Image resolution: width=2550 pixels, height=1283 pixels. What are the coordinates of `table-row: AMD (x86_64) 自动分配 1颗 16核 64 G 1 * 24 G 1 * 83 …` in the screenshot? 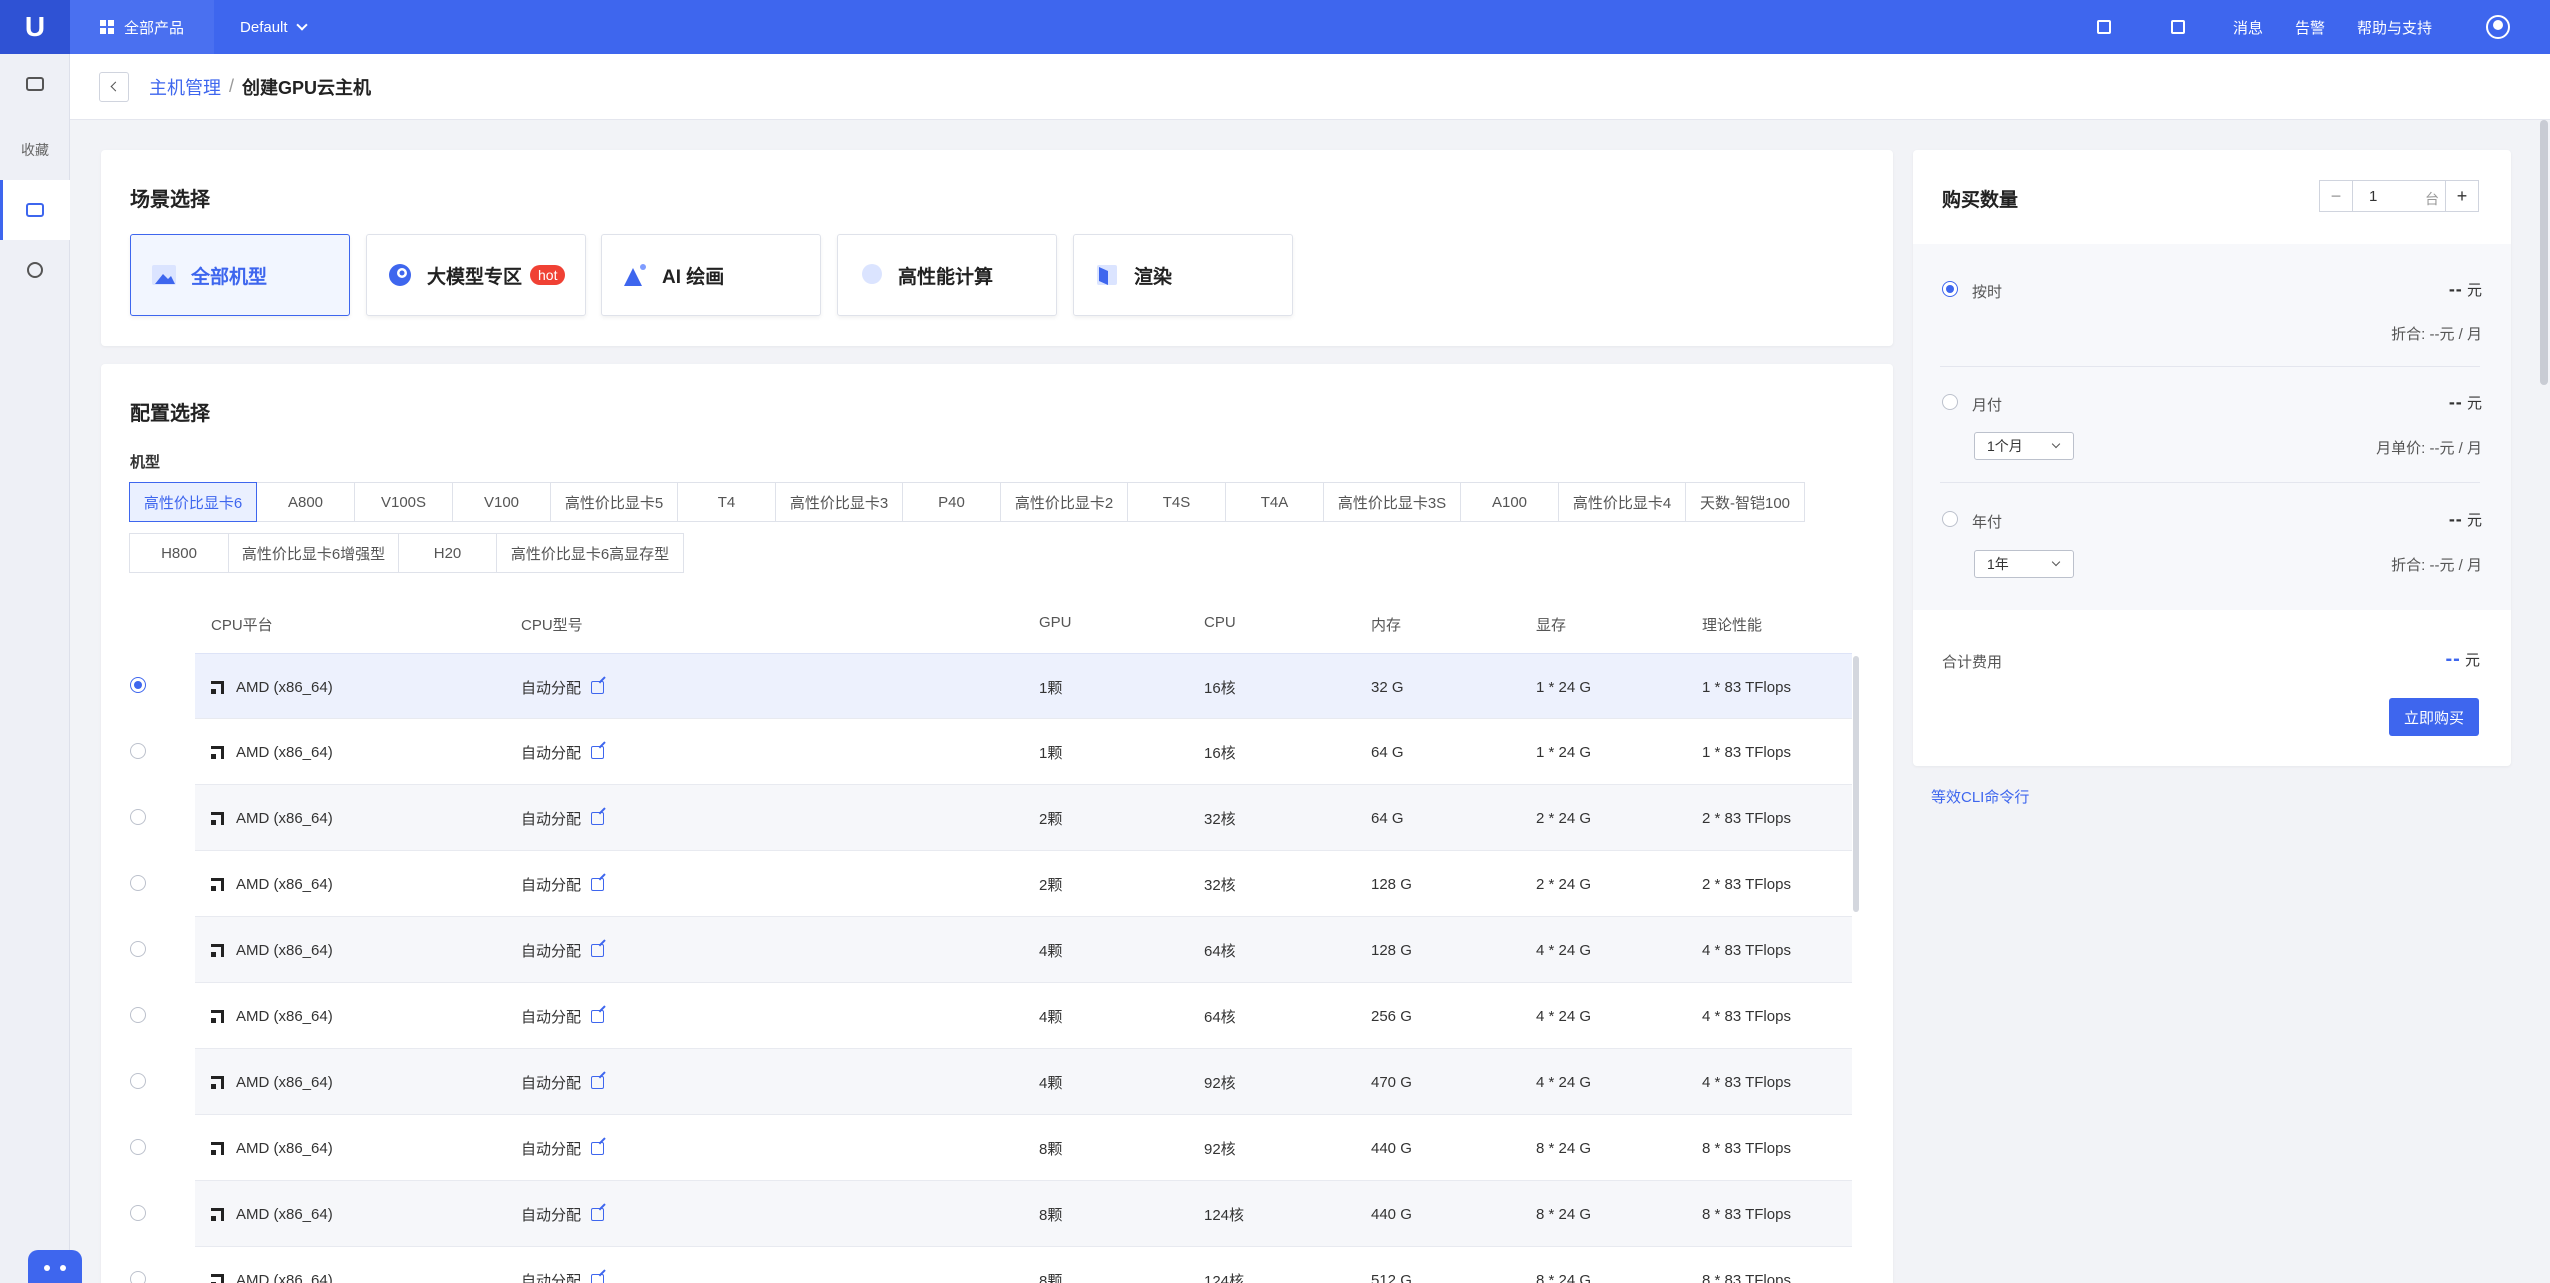 It's located at (1023, 752).